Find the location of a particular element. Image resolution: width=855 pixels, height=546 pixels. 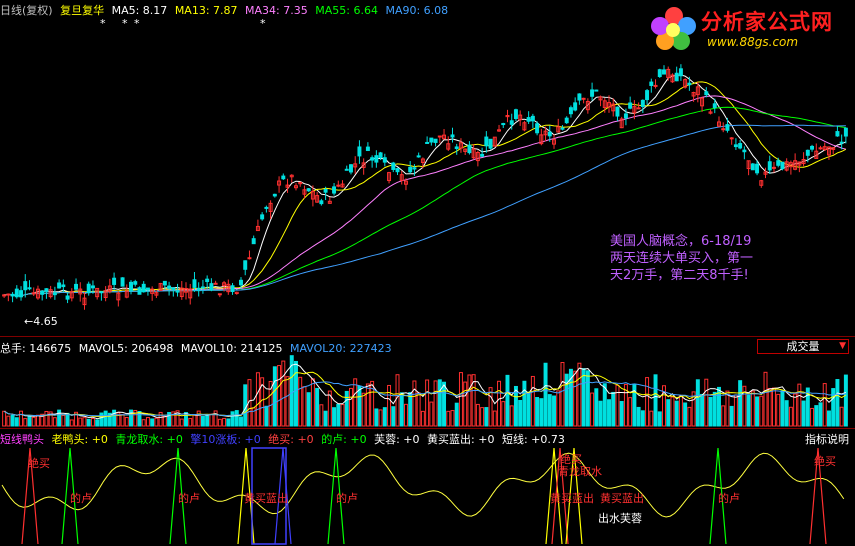

indicator-help-button: 指标说明 is located at coordinates (827, 439).